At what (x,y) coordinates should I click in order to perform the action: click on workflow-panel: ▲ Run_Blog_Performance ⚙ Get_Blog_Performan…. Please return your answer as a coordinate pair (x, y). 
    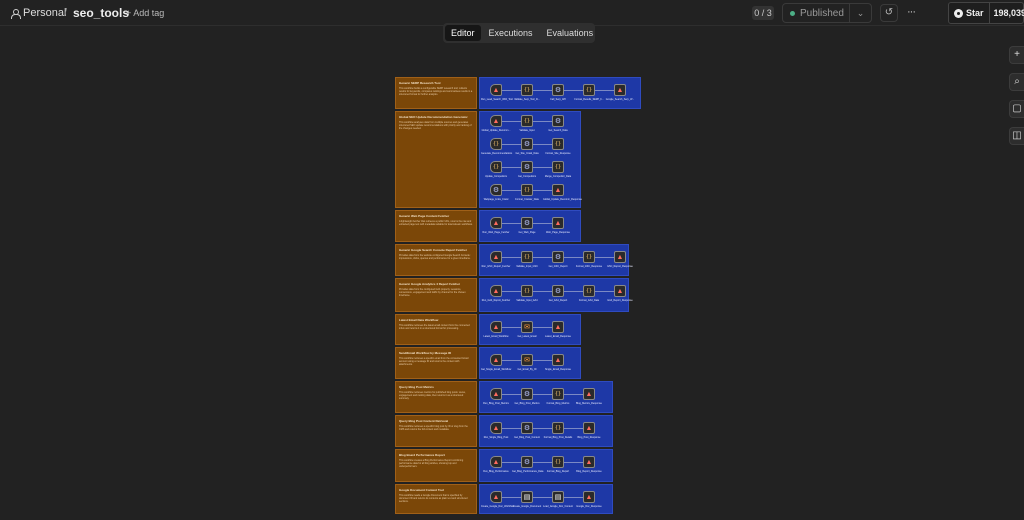
    Looking at the image, I should click on (546, 465).